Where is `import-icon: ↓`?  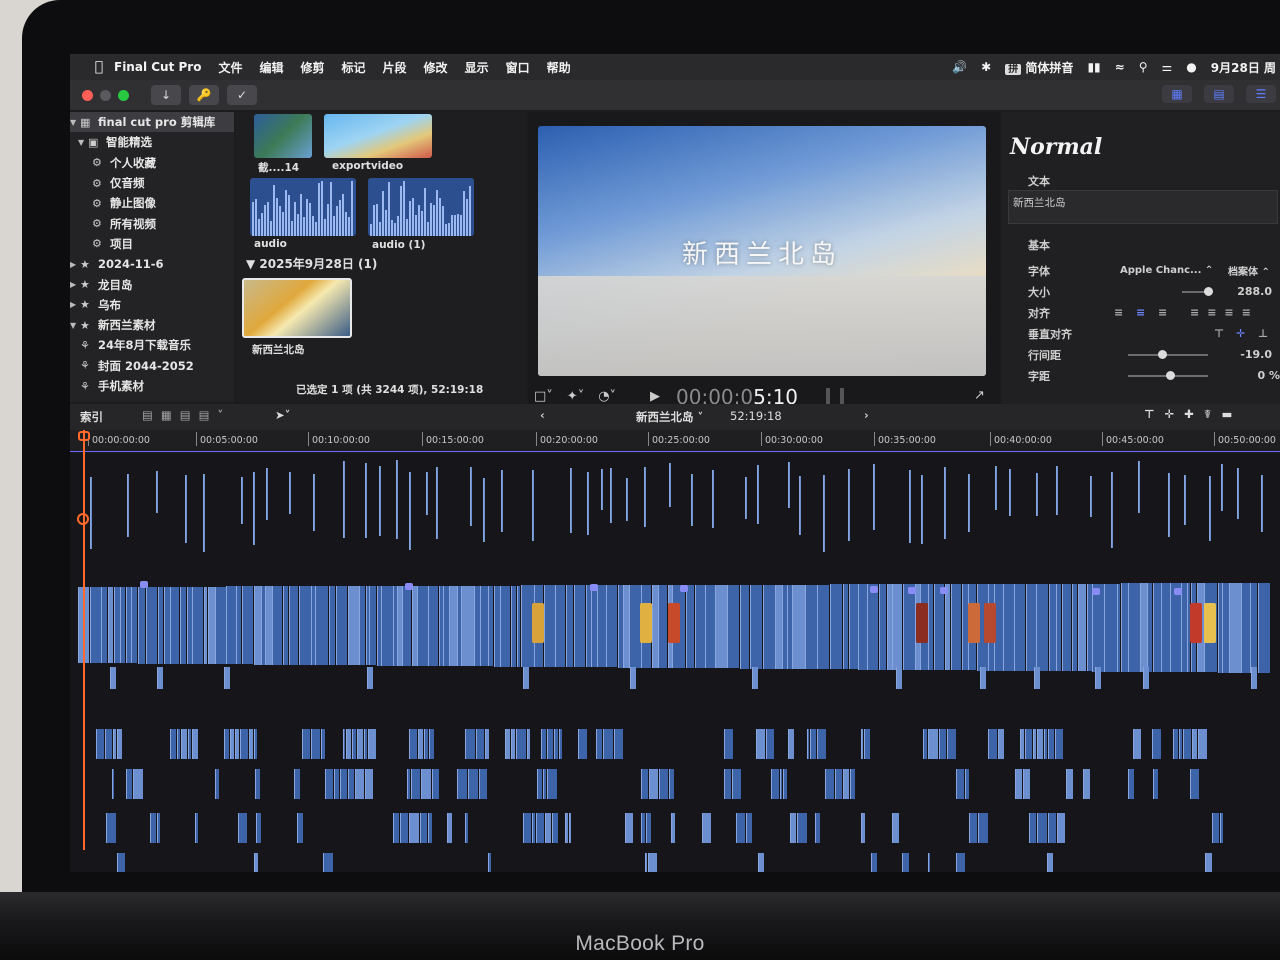
import-icon: ↓ is located at coordinates (166, 95).